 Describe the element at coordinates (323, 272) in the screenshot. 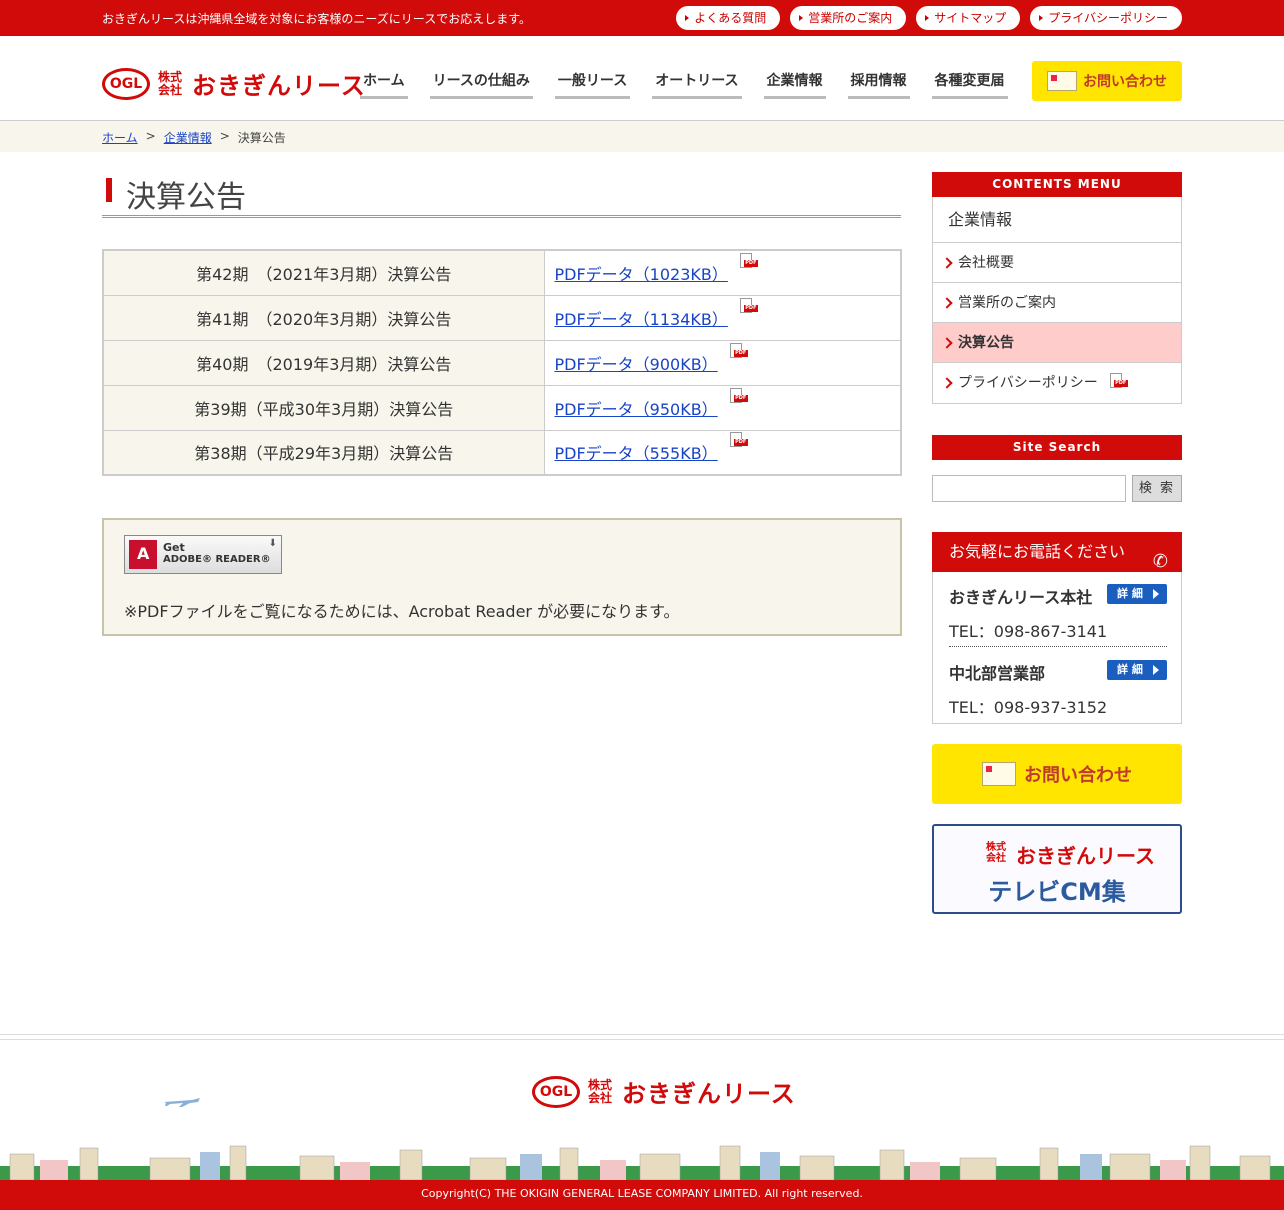

I see `report-label: 第42期 （2021年3月期）決算公告` at that location.